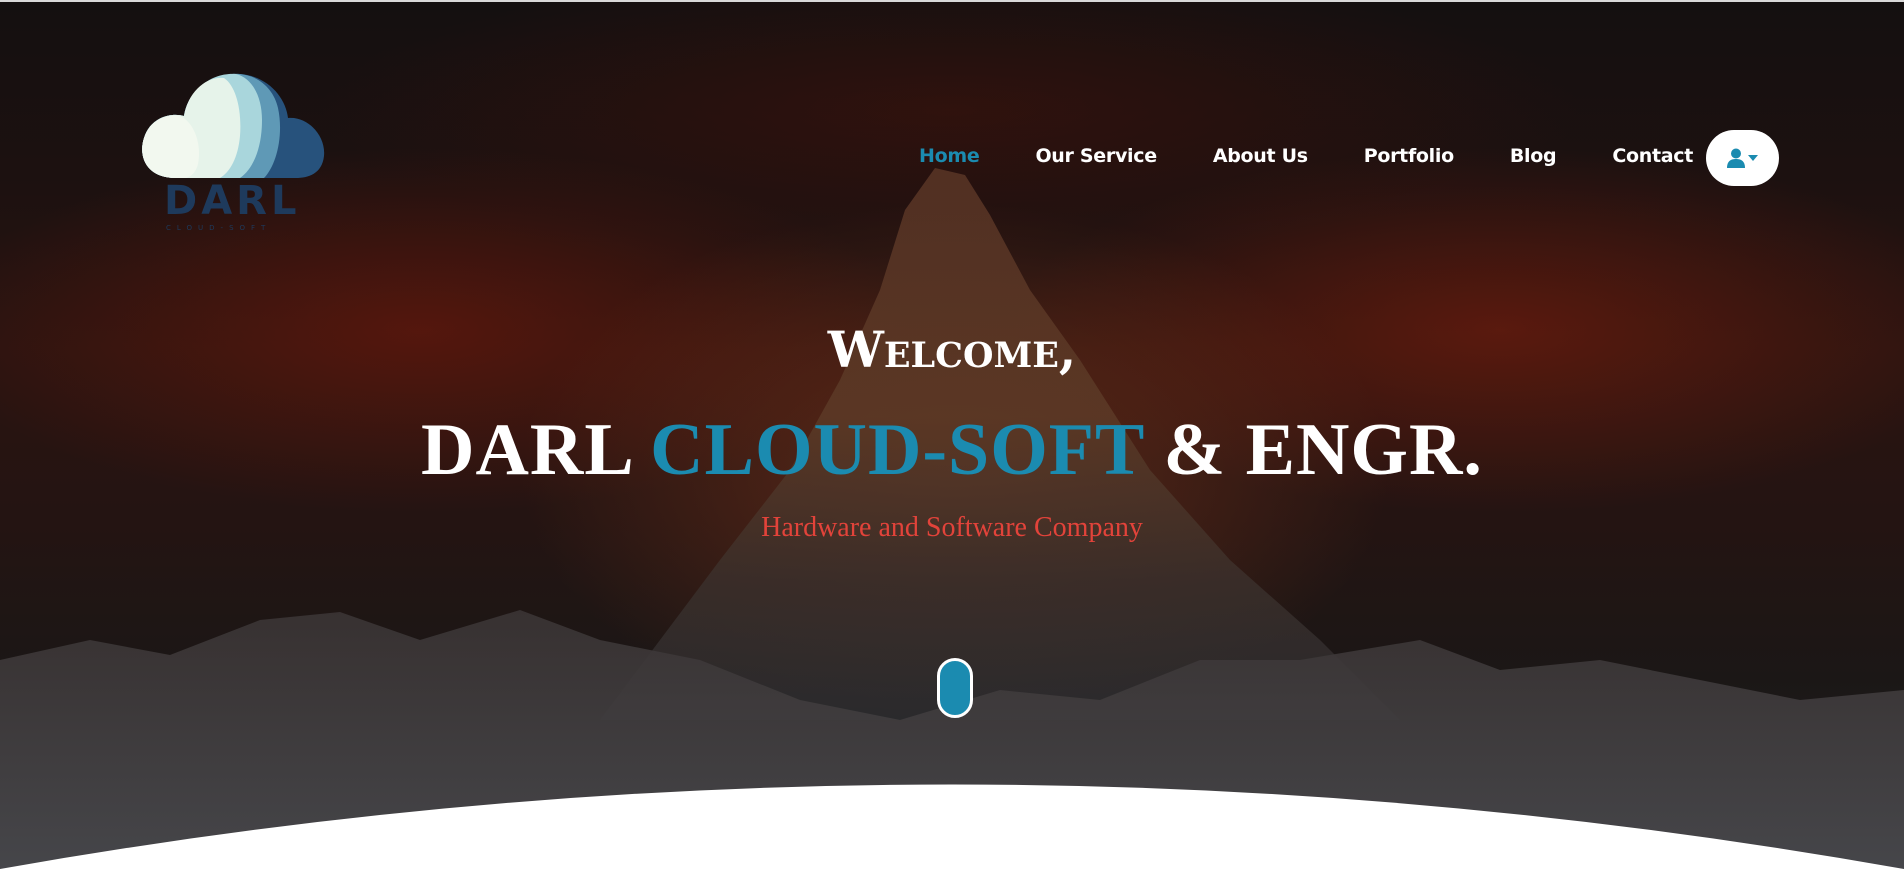 The image size is (1904, 869). I want to click on nav-item-home: Home, so click(949, 156).